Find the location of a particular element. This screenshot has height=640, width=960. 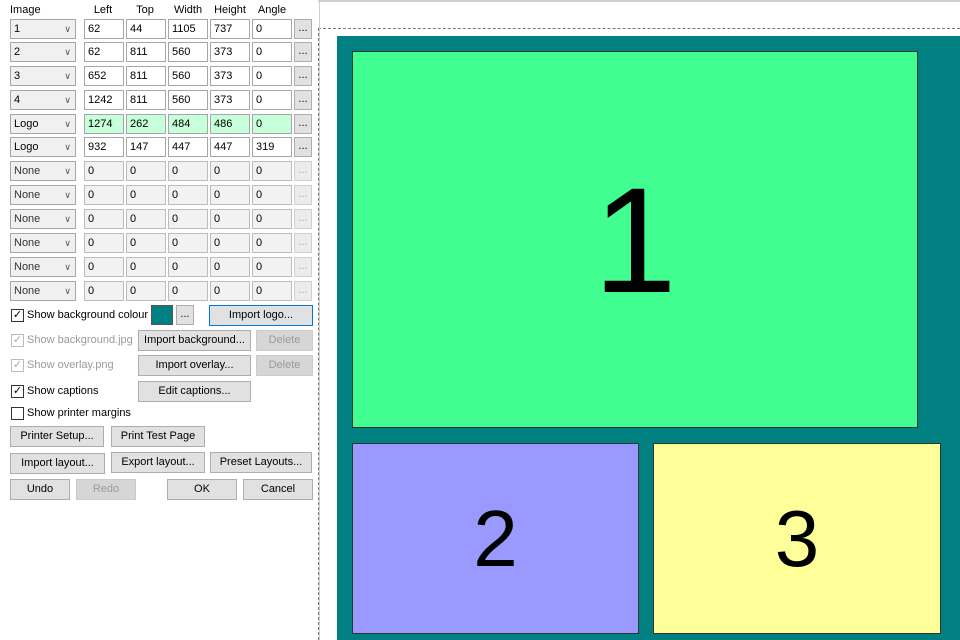

angle-input-row-7: 0 is located at coordinates (272, 171).